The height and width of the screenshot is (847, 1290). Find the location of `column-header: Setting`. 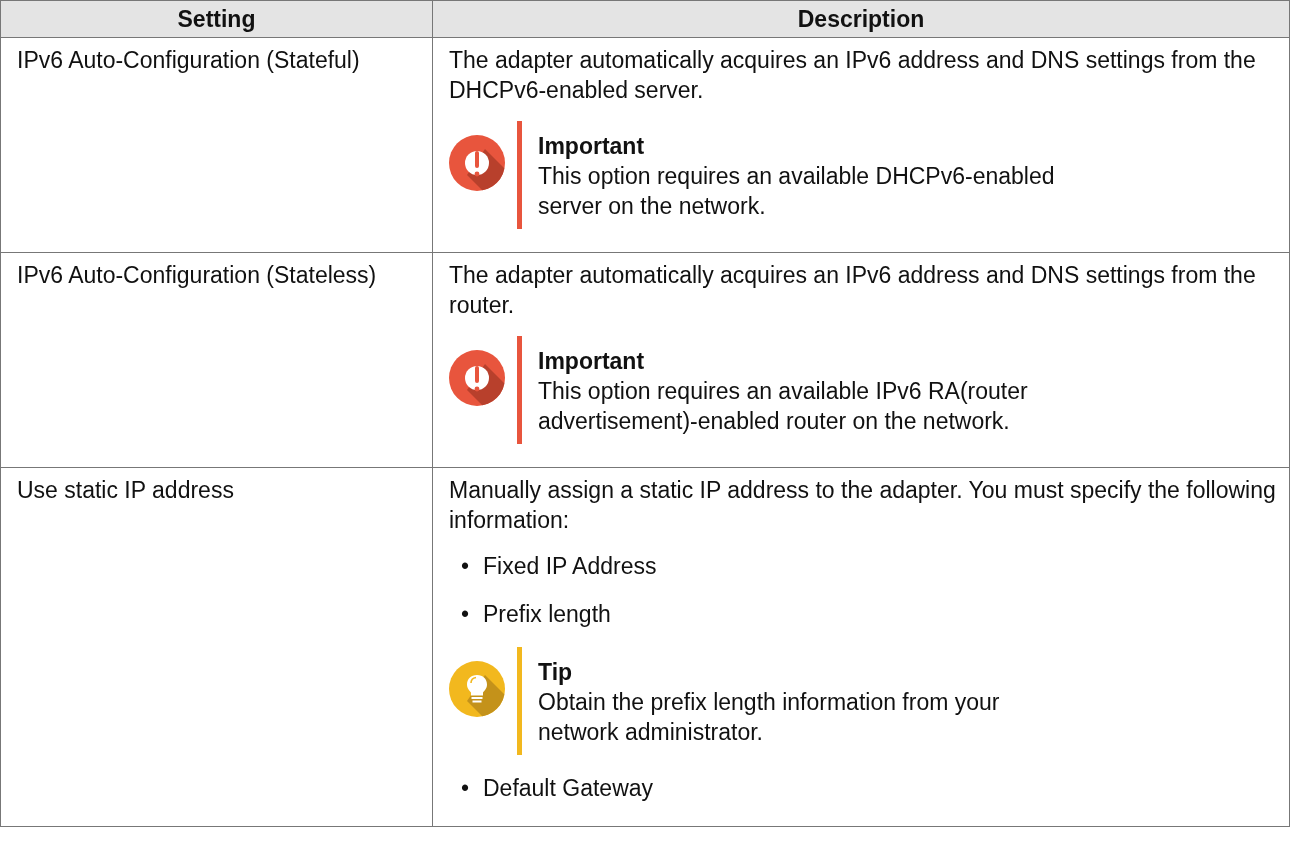

column-header: Setting is located at coordinates (216, 19).